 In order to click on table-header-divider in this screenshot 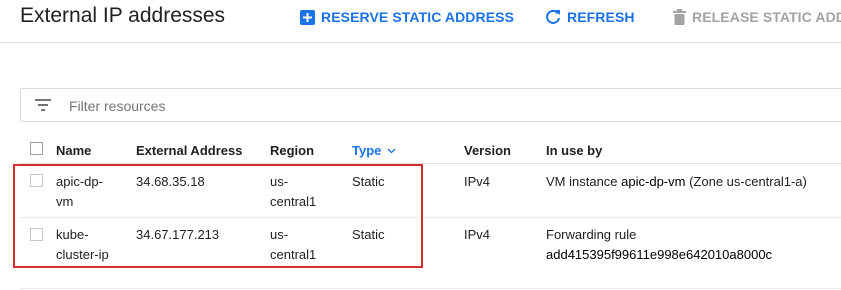, I will do `click(430, 163)`.